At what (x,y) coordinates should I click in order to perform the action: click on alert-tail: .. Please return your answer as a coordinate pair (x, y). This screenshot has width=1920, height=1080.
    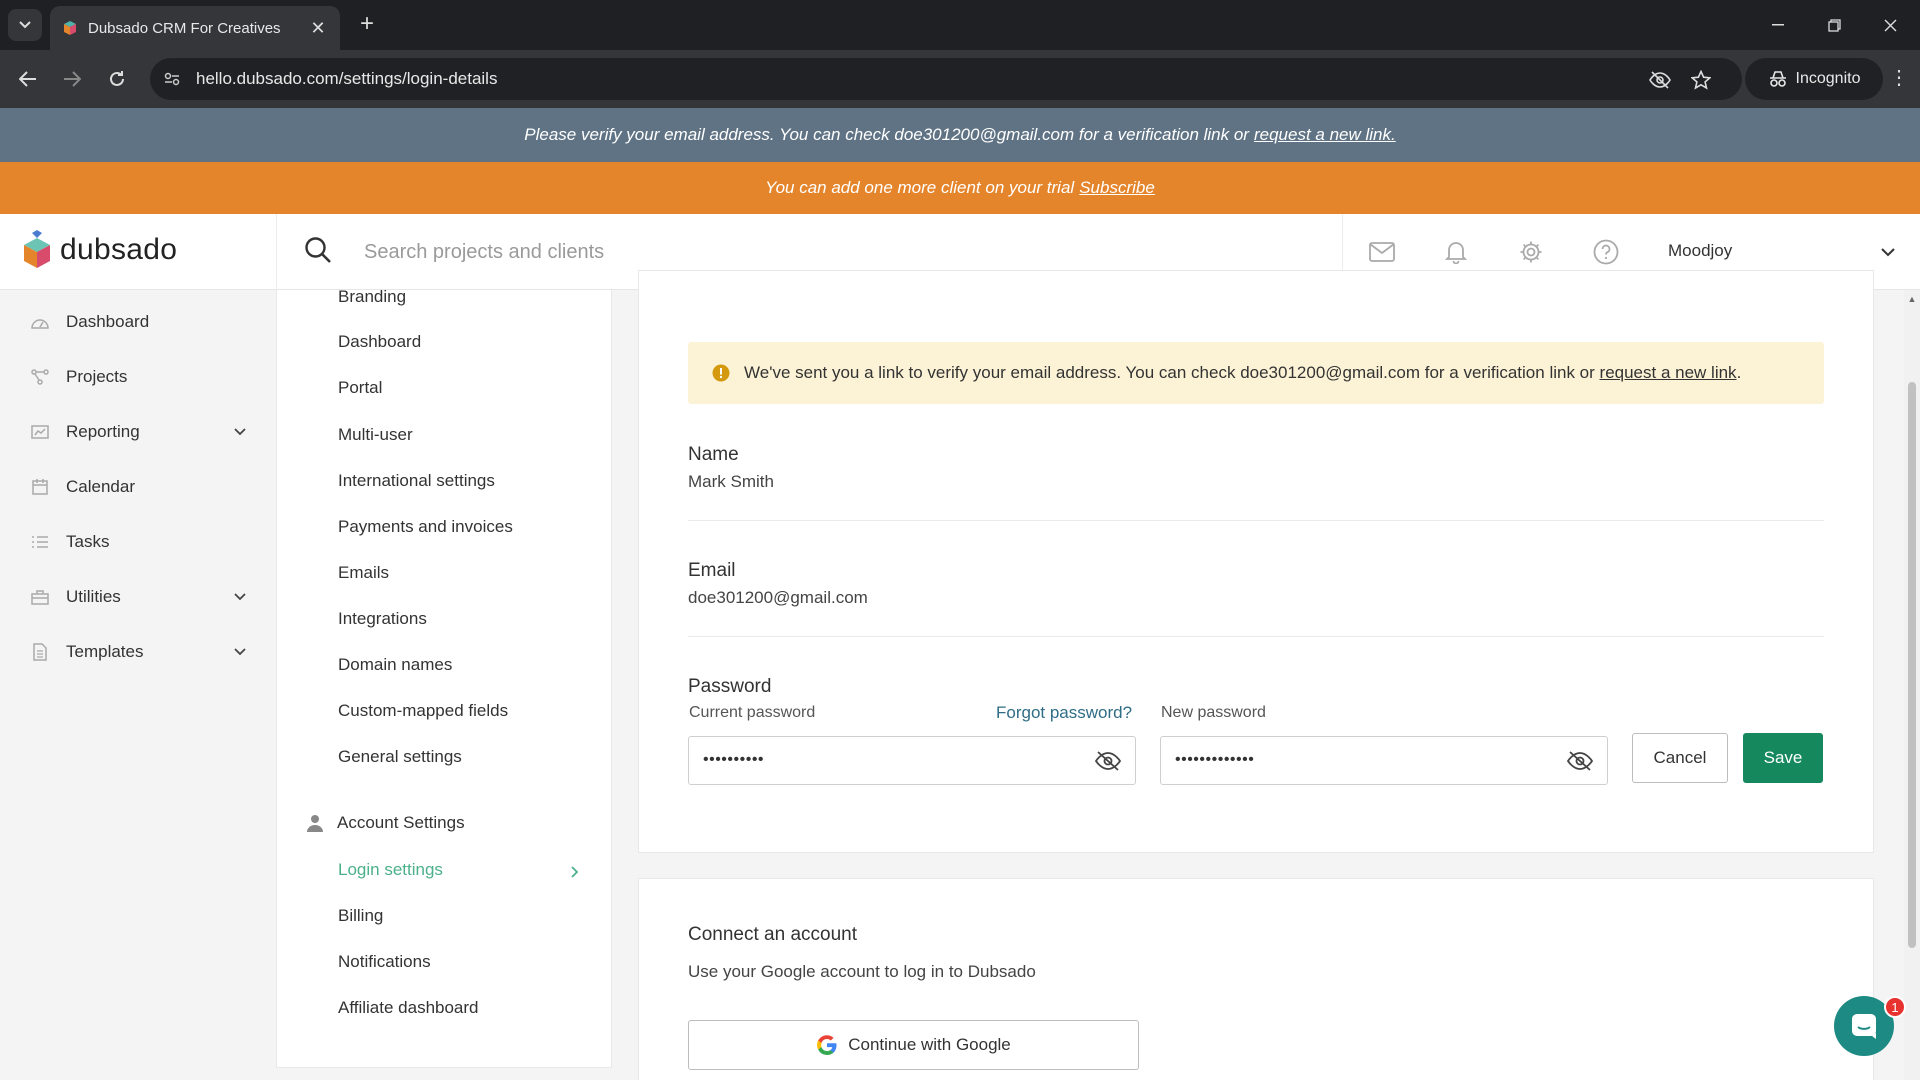
    Looking at the image, I should click on (1739, 372).